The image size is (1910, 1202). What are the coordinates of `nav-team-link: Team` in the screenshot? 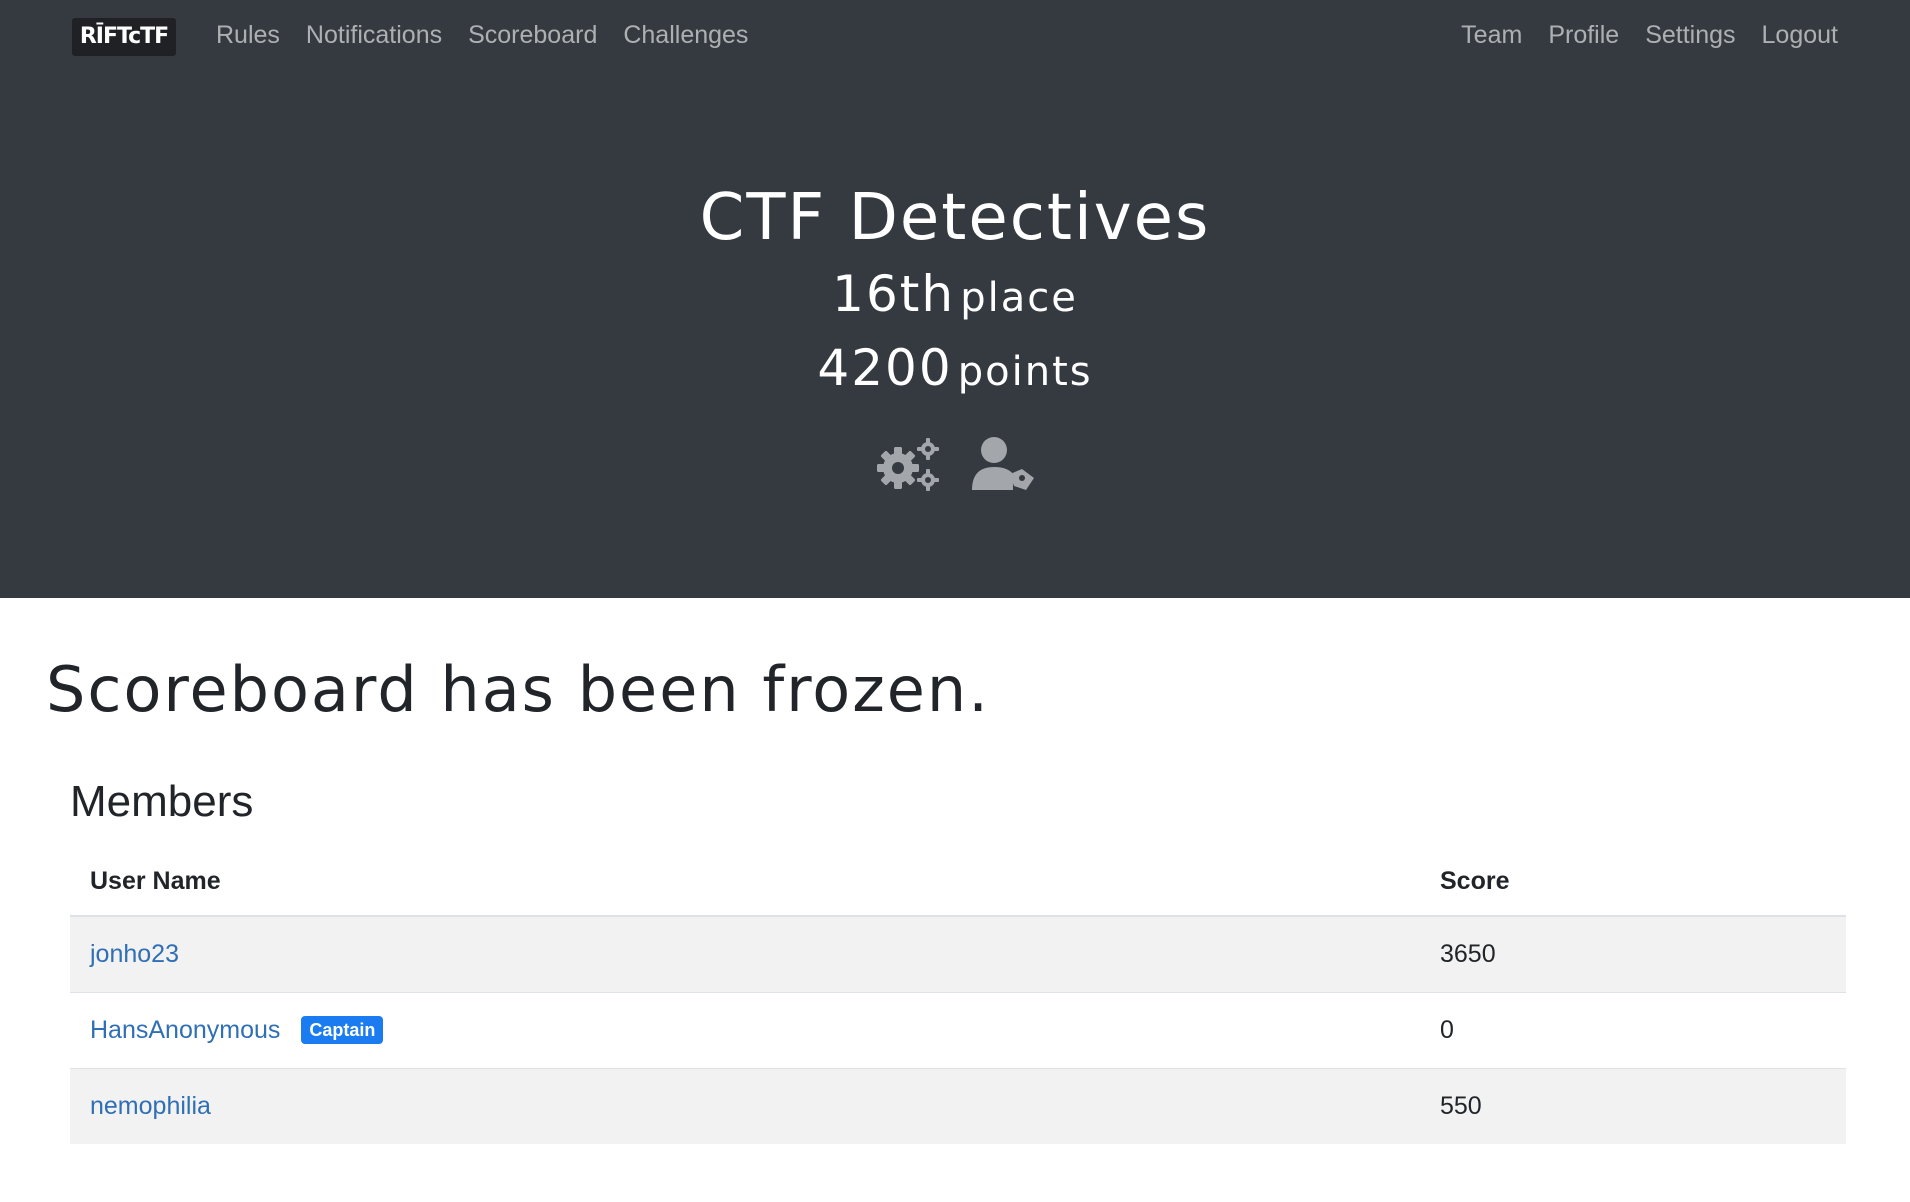 It's located at (1491, 35).